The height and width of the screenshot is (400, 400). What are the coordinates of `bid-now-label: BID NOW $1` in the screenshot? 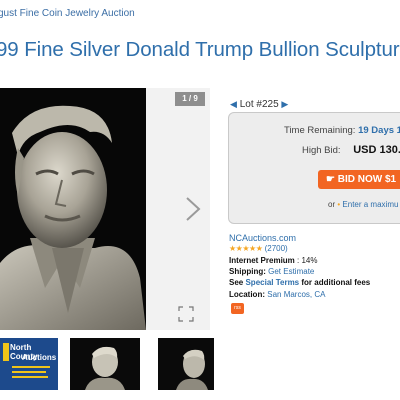 It's located at (367, 179).